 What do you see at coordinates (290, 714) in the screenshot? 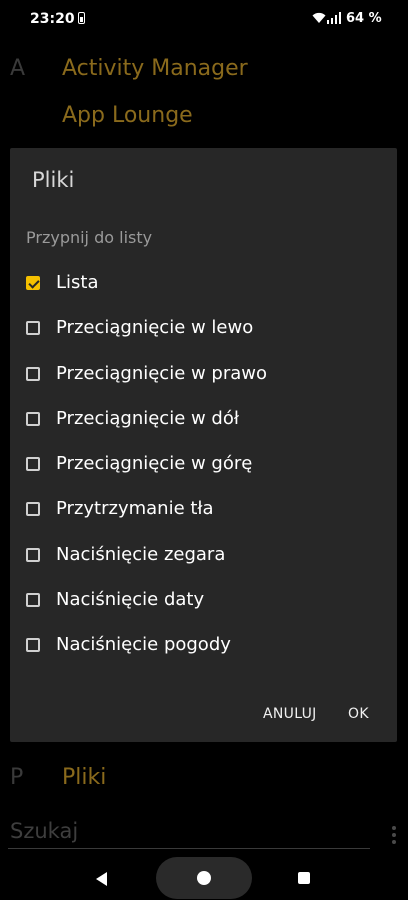
I see `cancel-button: ANULUJ` at bounding box center [290, 714].